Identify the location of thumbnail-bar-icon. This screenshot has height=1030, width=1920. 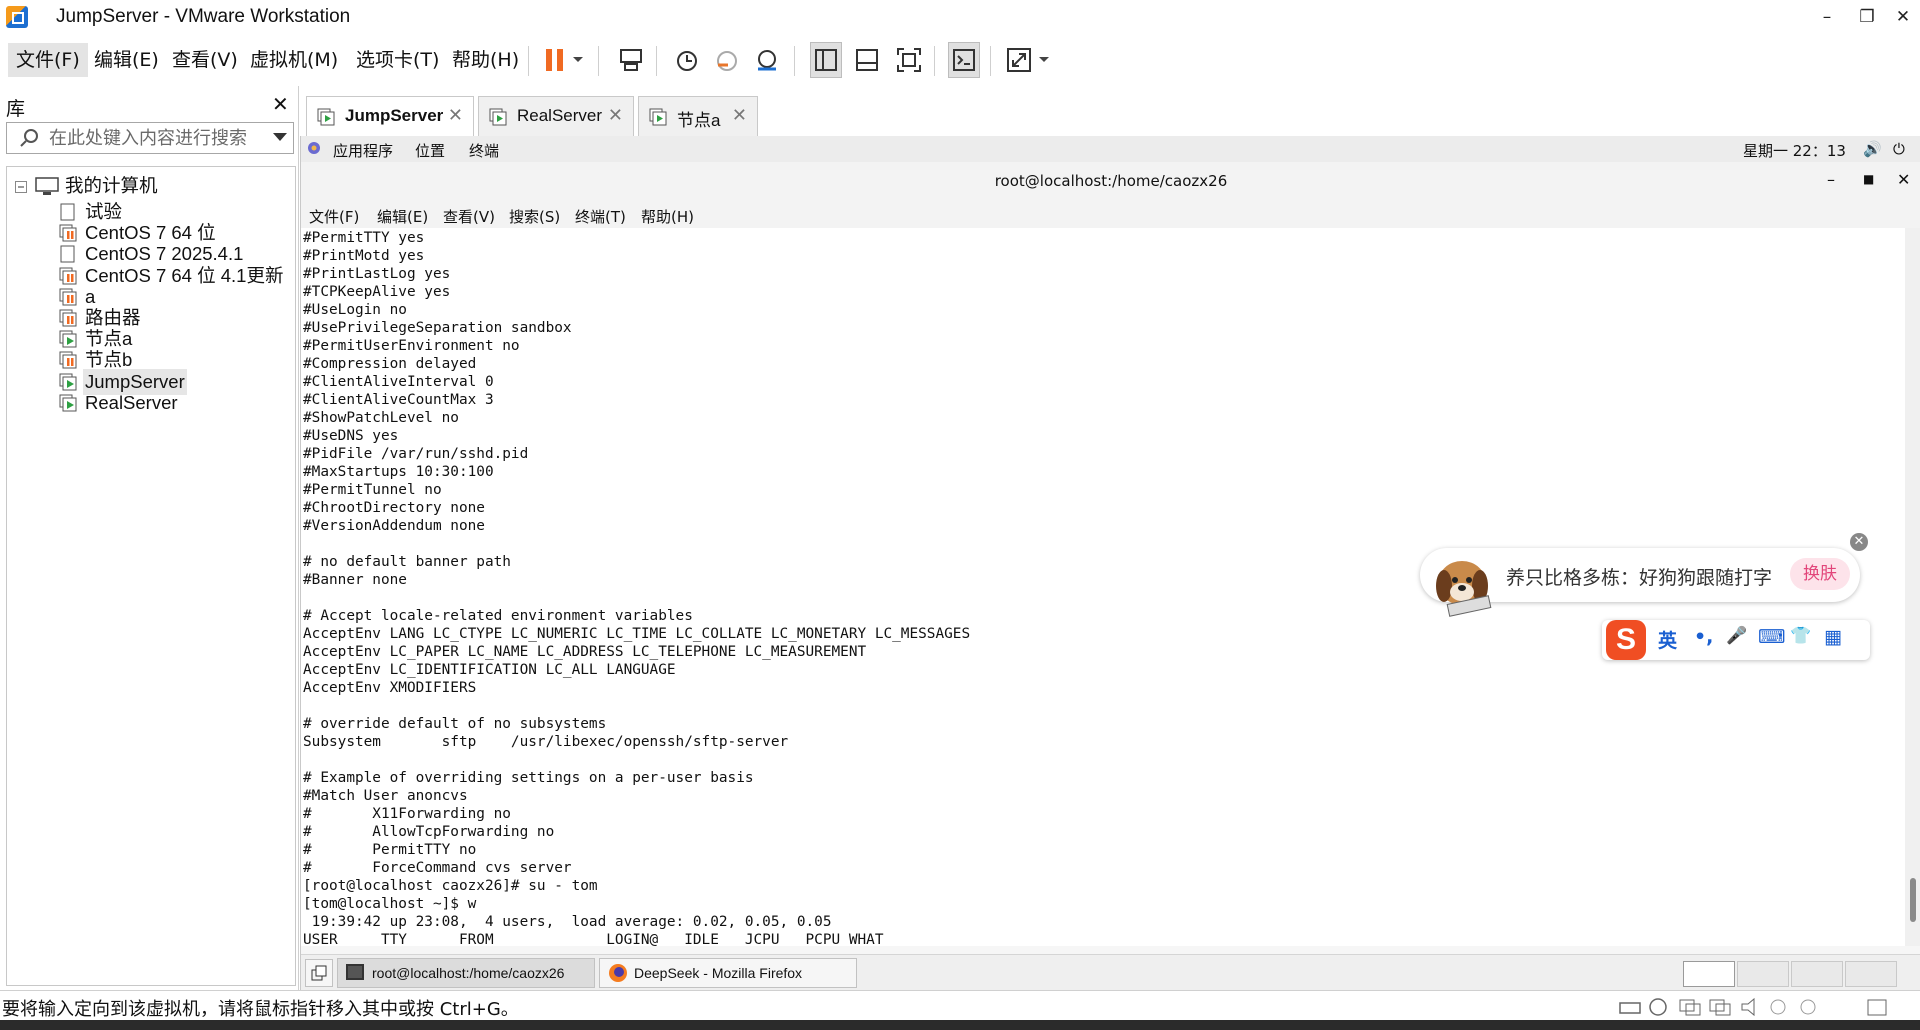
(867, 60).